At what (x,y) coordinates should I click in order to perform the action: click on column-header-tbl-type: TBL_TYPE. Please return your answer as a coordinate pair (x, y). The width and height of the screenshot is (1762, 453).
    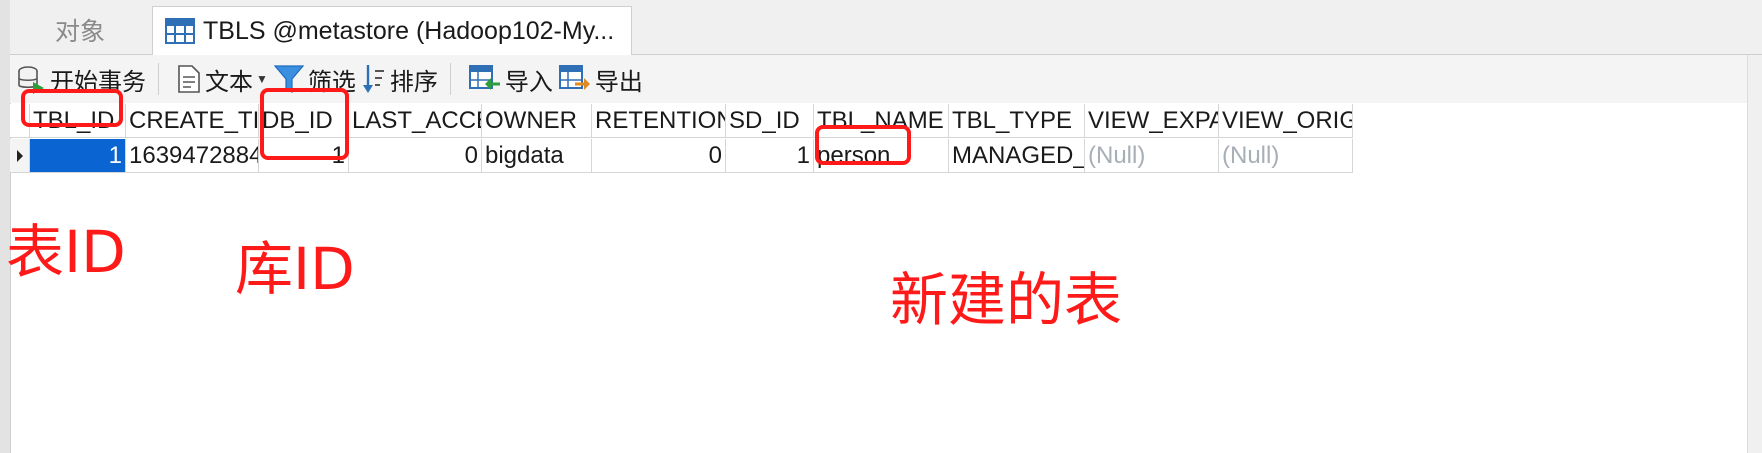
    Looking at the image, I should click on (1017, 121).